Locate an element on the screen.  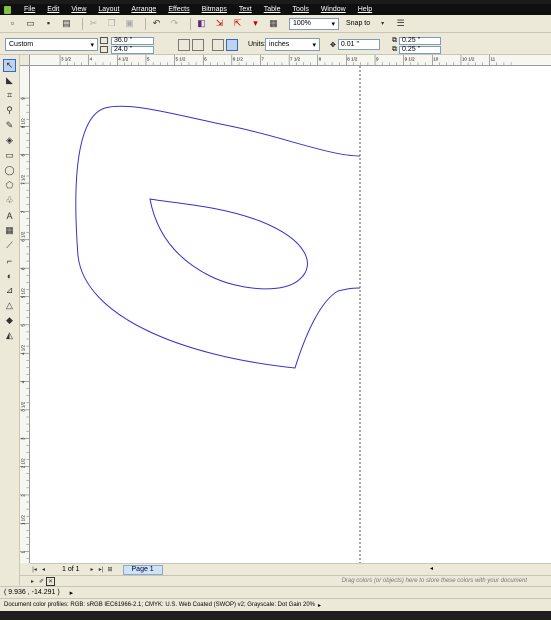
ruler-label: 9 is located at coordinates (23, 98).